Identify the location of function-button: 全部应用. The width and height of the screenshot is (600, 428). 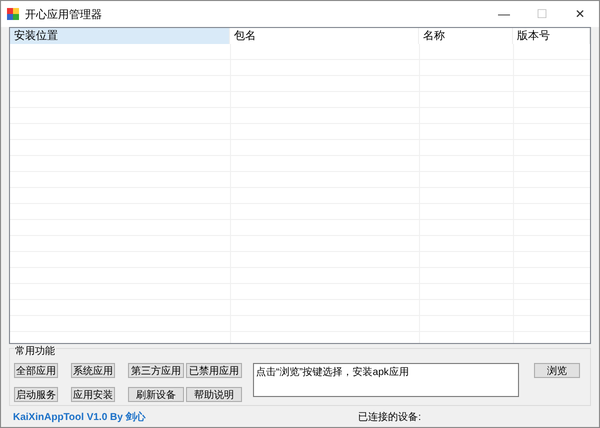
(36, 370).